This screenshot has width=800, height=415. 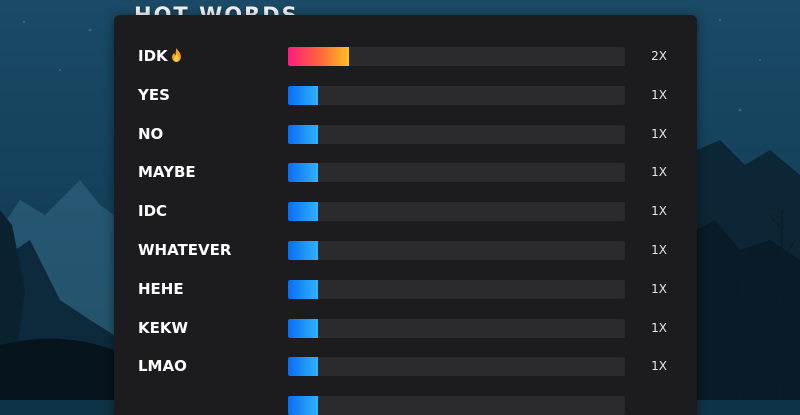 I want to click on word-text: YES, so click(x=154, y=94).